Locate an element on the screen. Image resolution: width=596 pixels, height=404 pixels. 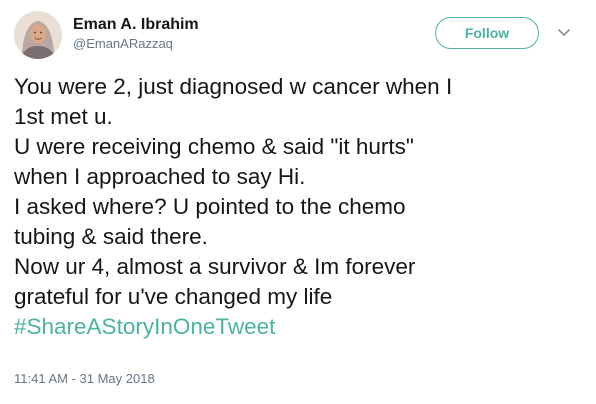
chevron-down-icon is located at coordinates (564, 32).